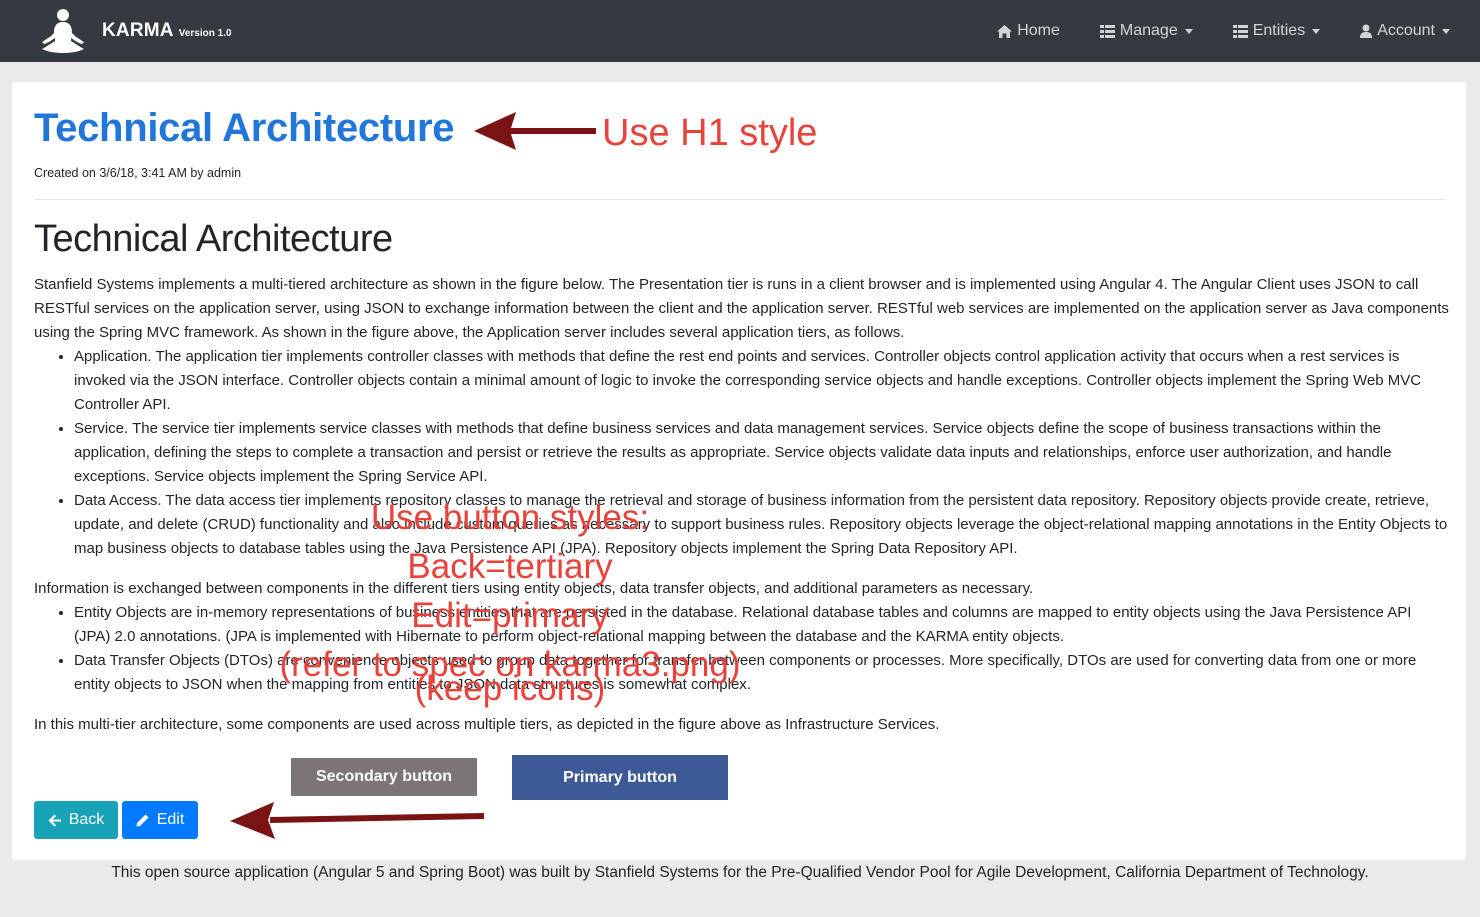 The image size is (1480, 917). Describe the element at coordinates (1203, 31) in the screenshot. I see `main-nav: Home Manage Entities Account` at that location.